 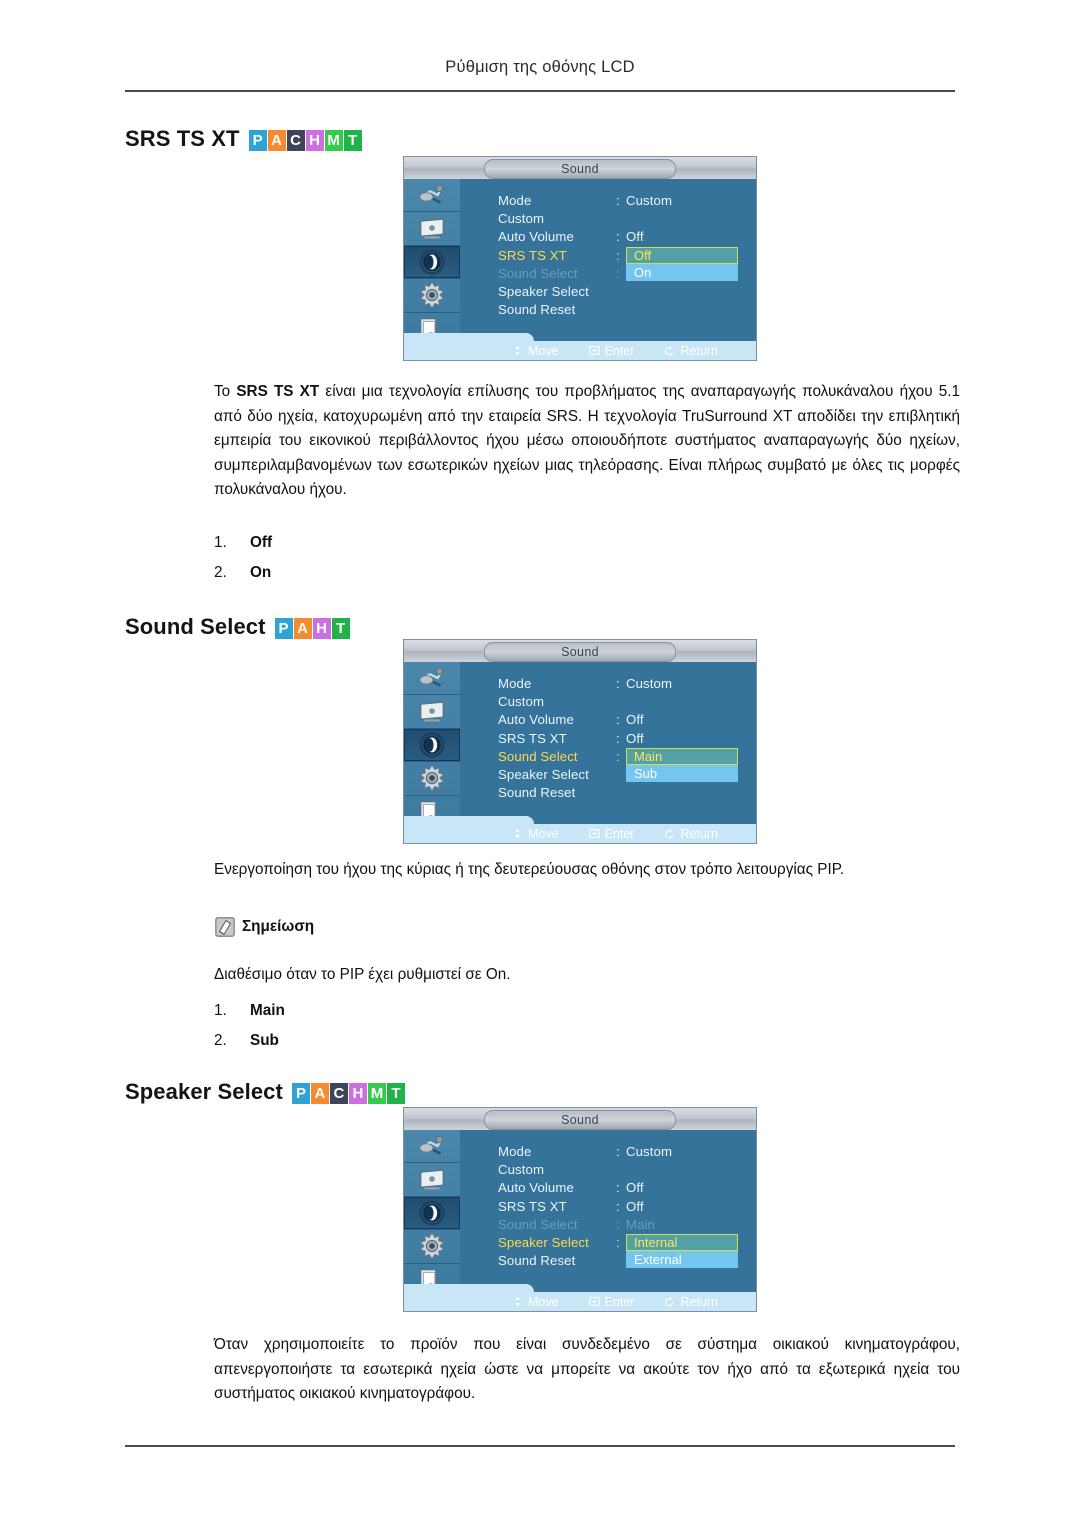 What do you see at coordinates (537, 310) in the screenshot?
I see `osd-item-label: Sound Reset` at bounding box center [537, 310].